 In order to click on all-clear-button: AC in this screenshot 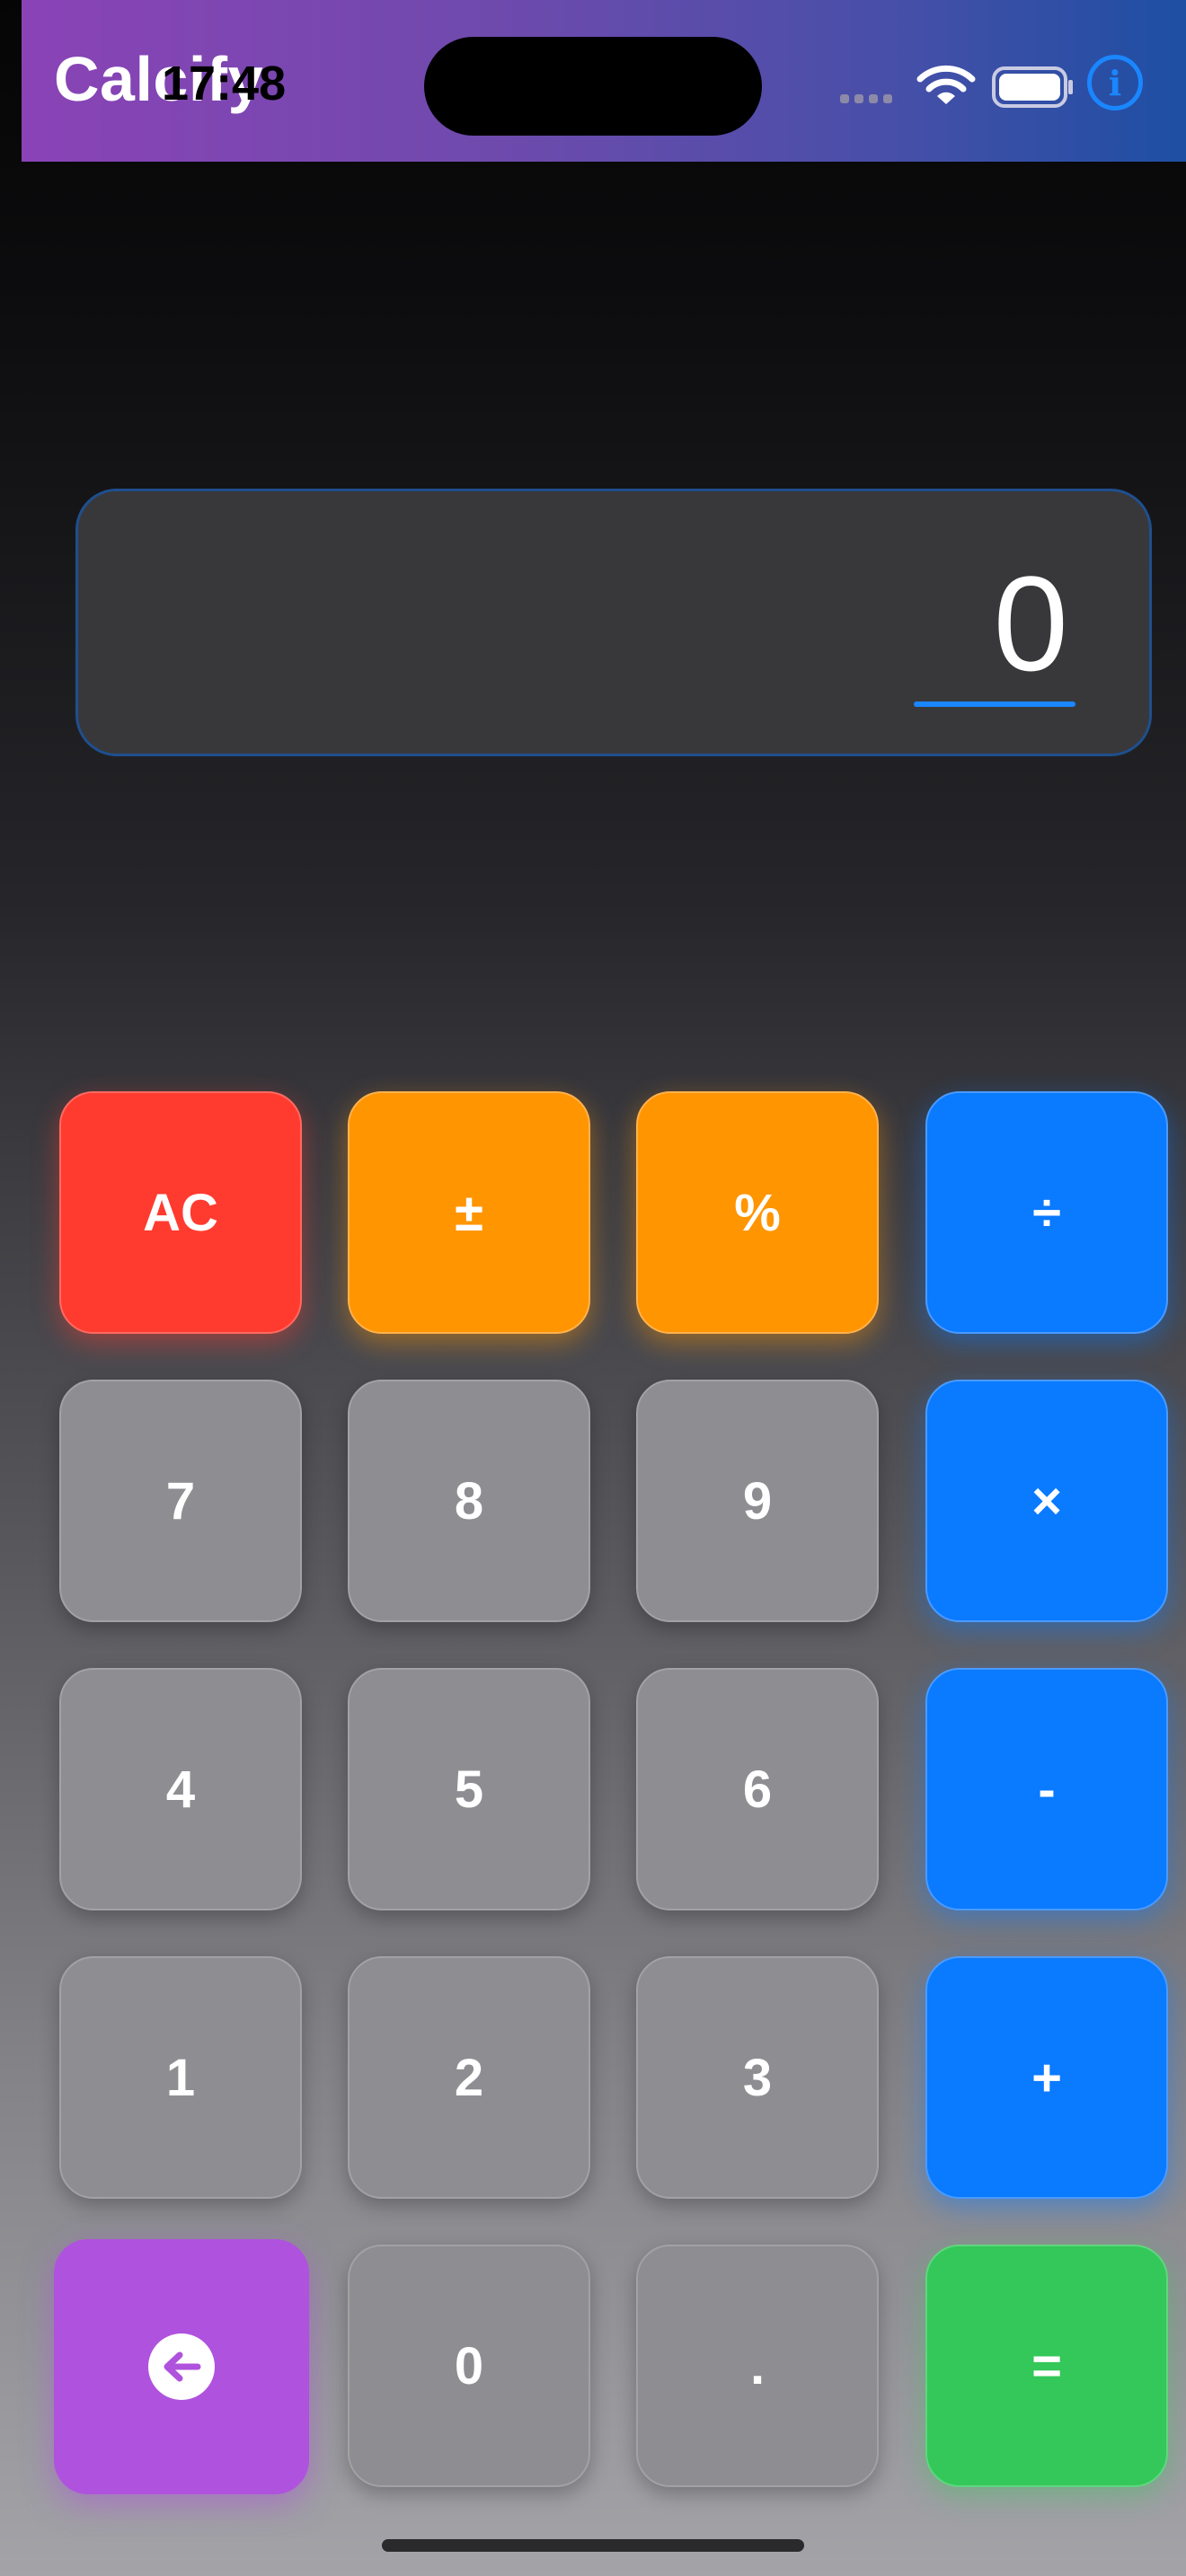, I will do `click(180, 1212)`.